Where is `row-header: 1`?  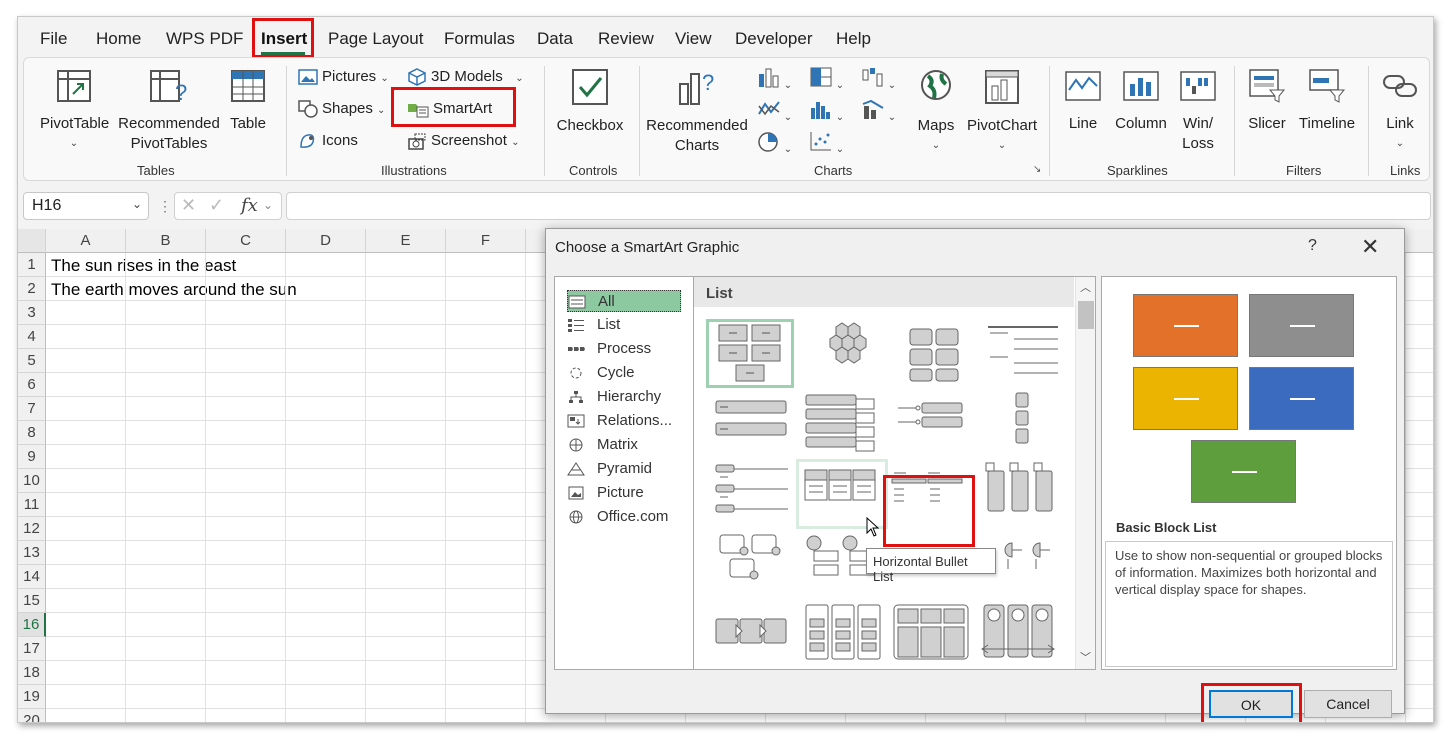
row-header: 1 is located at coordinates (32, 265).